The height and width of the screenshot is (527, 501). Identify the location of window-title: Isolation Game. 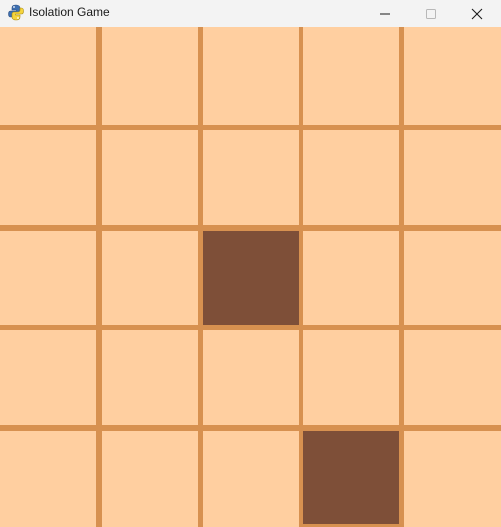
(69, 12).